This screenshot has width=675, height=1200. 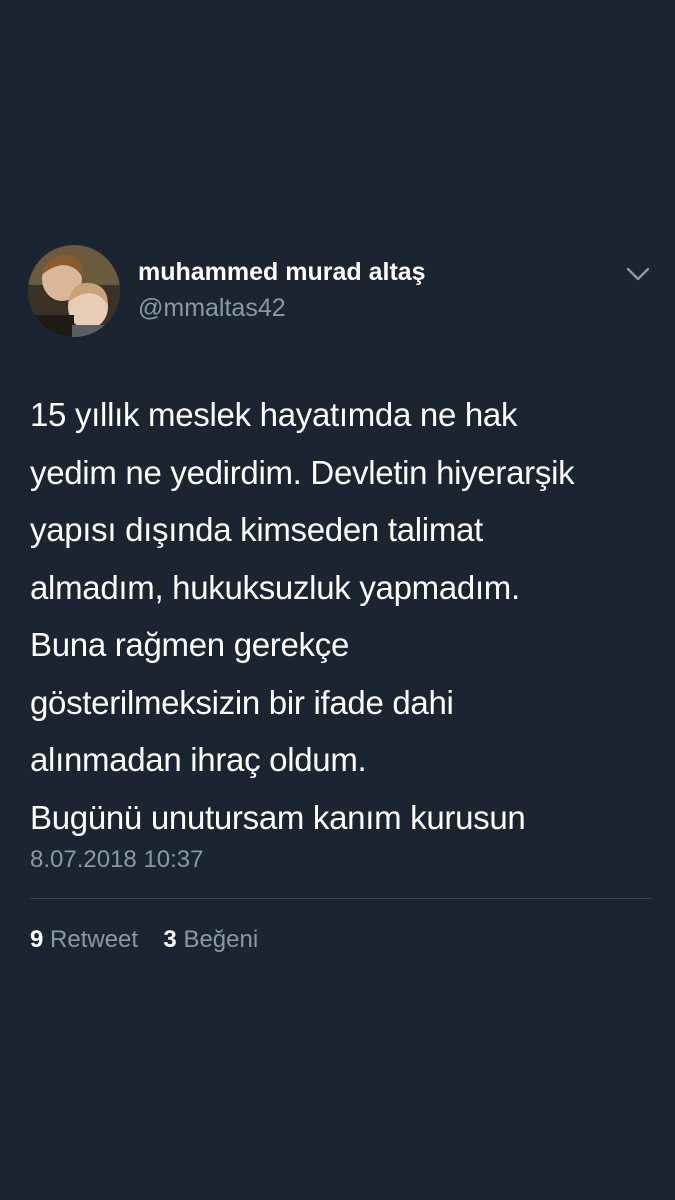 What do you see at coordinates (242, 702) in the screenshot?
I see `tweet-text-line: gösterilmeksizin bir ifade dahi` at bounding box center [242, 702].